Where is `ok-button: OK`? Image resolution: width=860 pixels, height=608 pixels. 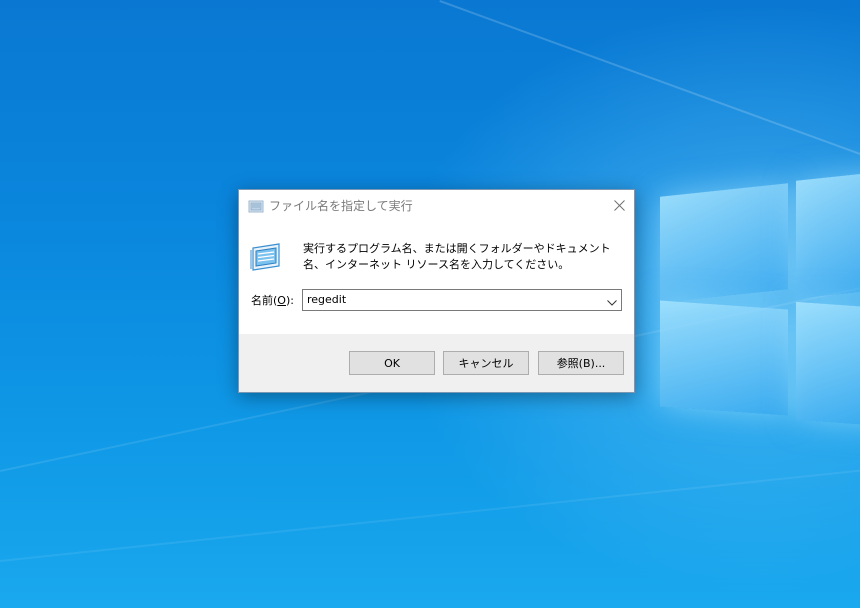 ok-button: OK is located at coordinates (392, 363).